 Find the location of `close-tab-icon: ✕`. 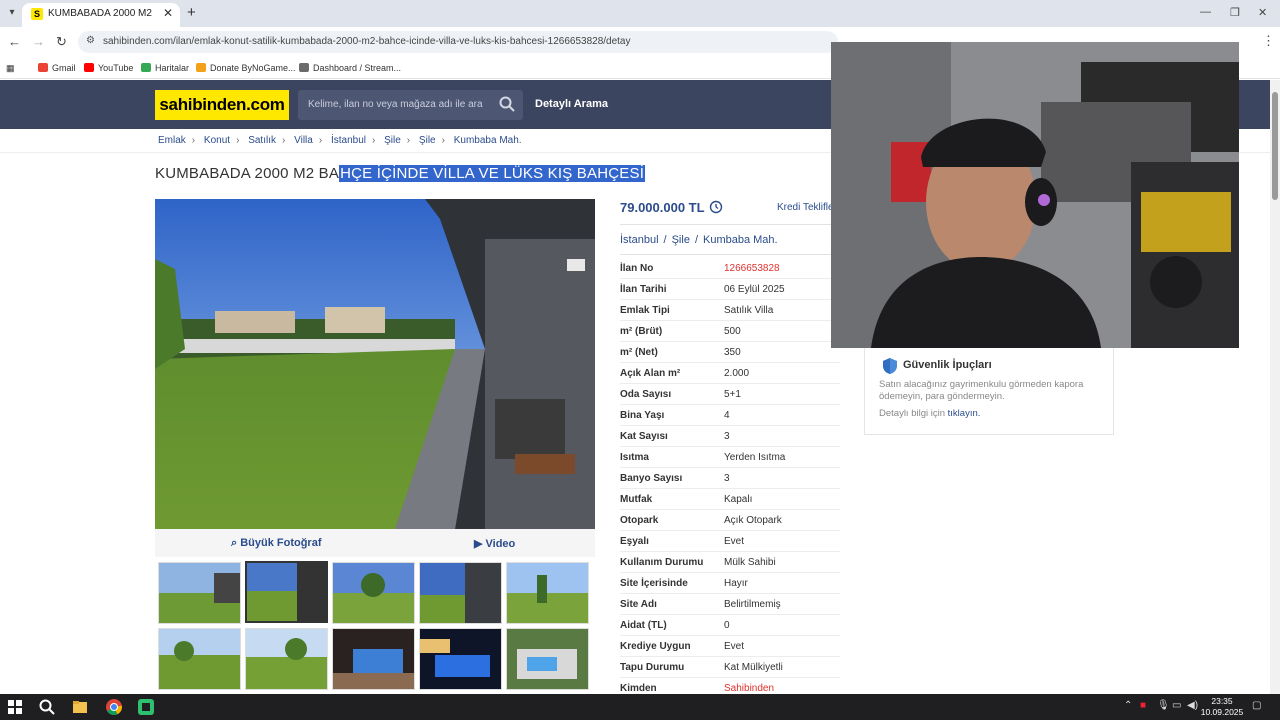

close-tab-icon: ✕ is located at coordinates (168, 13).